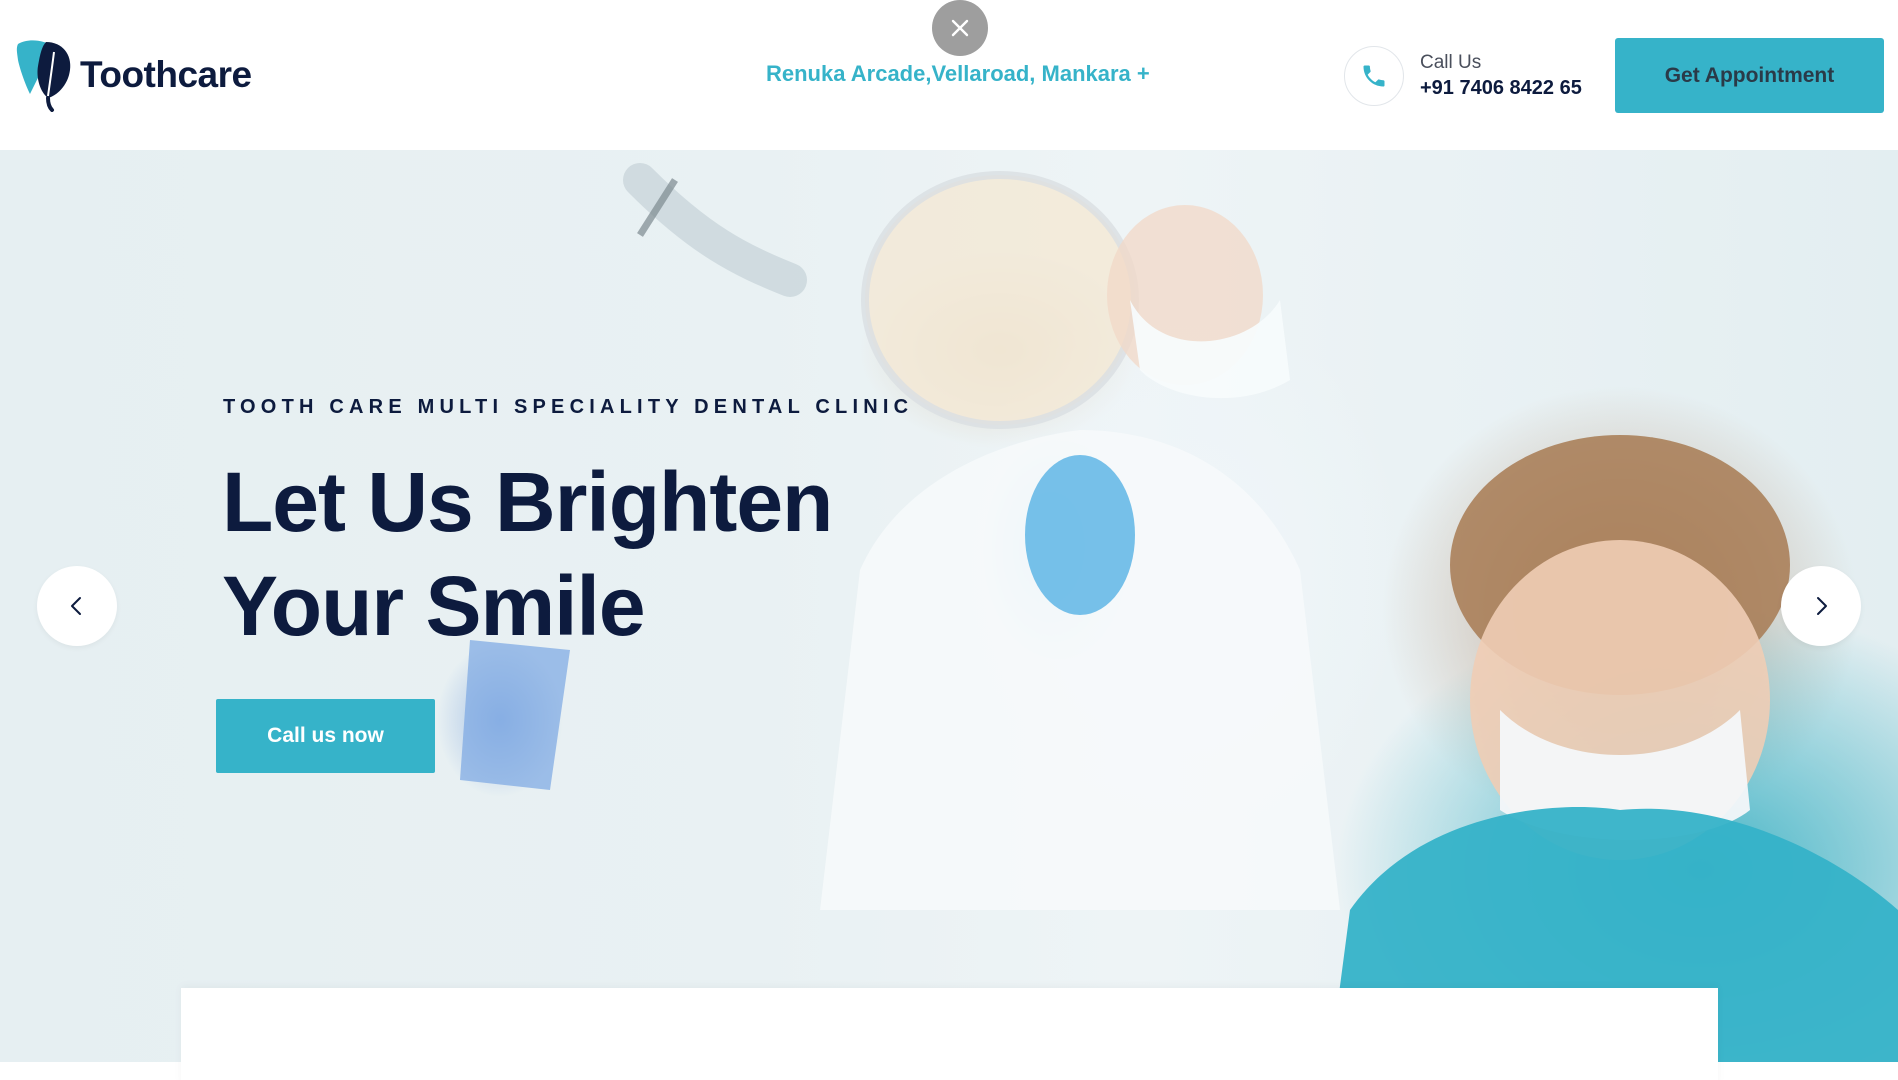 This screenshot has width=1898, height=1080. What do you see at coordinates (527, 554) in the screenshot?
I see `hero-title: Let Us Brighten Your Smile` at bounding box center [527, 554].